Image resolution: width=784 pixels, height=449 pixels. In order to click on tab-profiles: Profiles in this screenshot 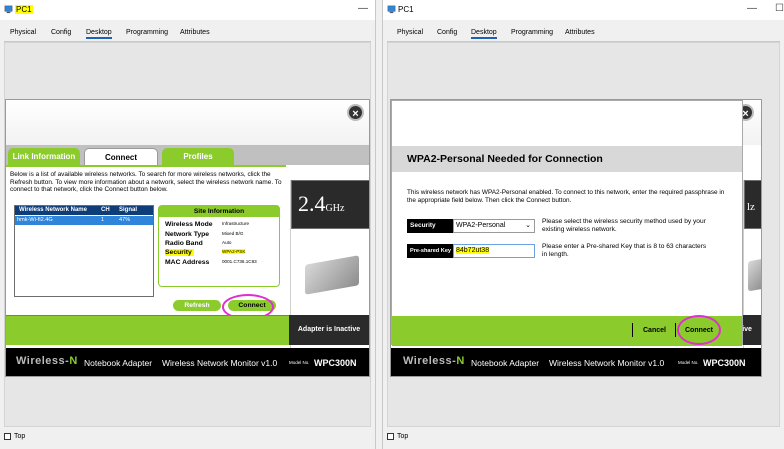, I will do `click(198, 156)`.